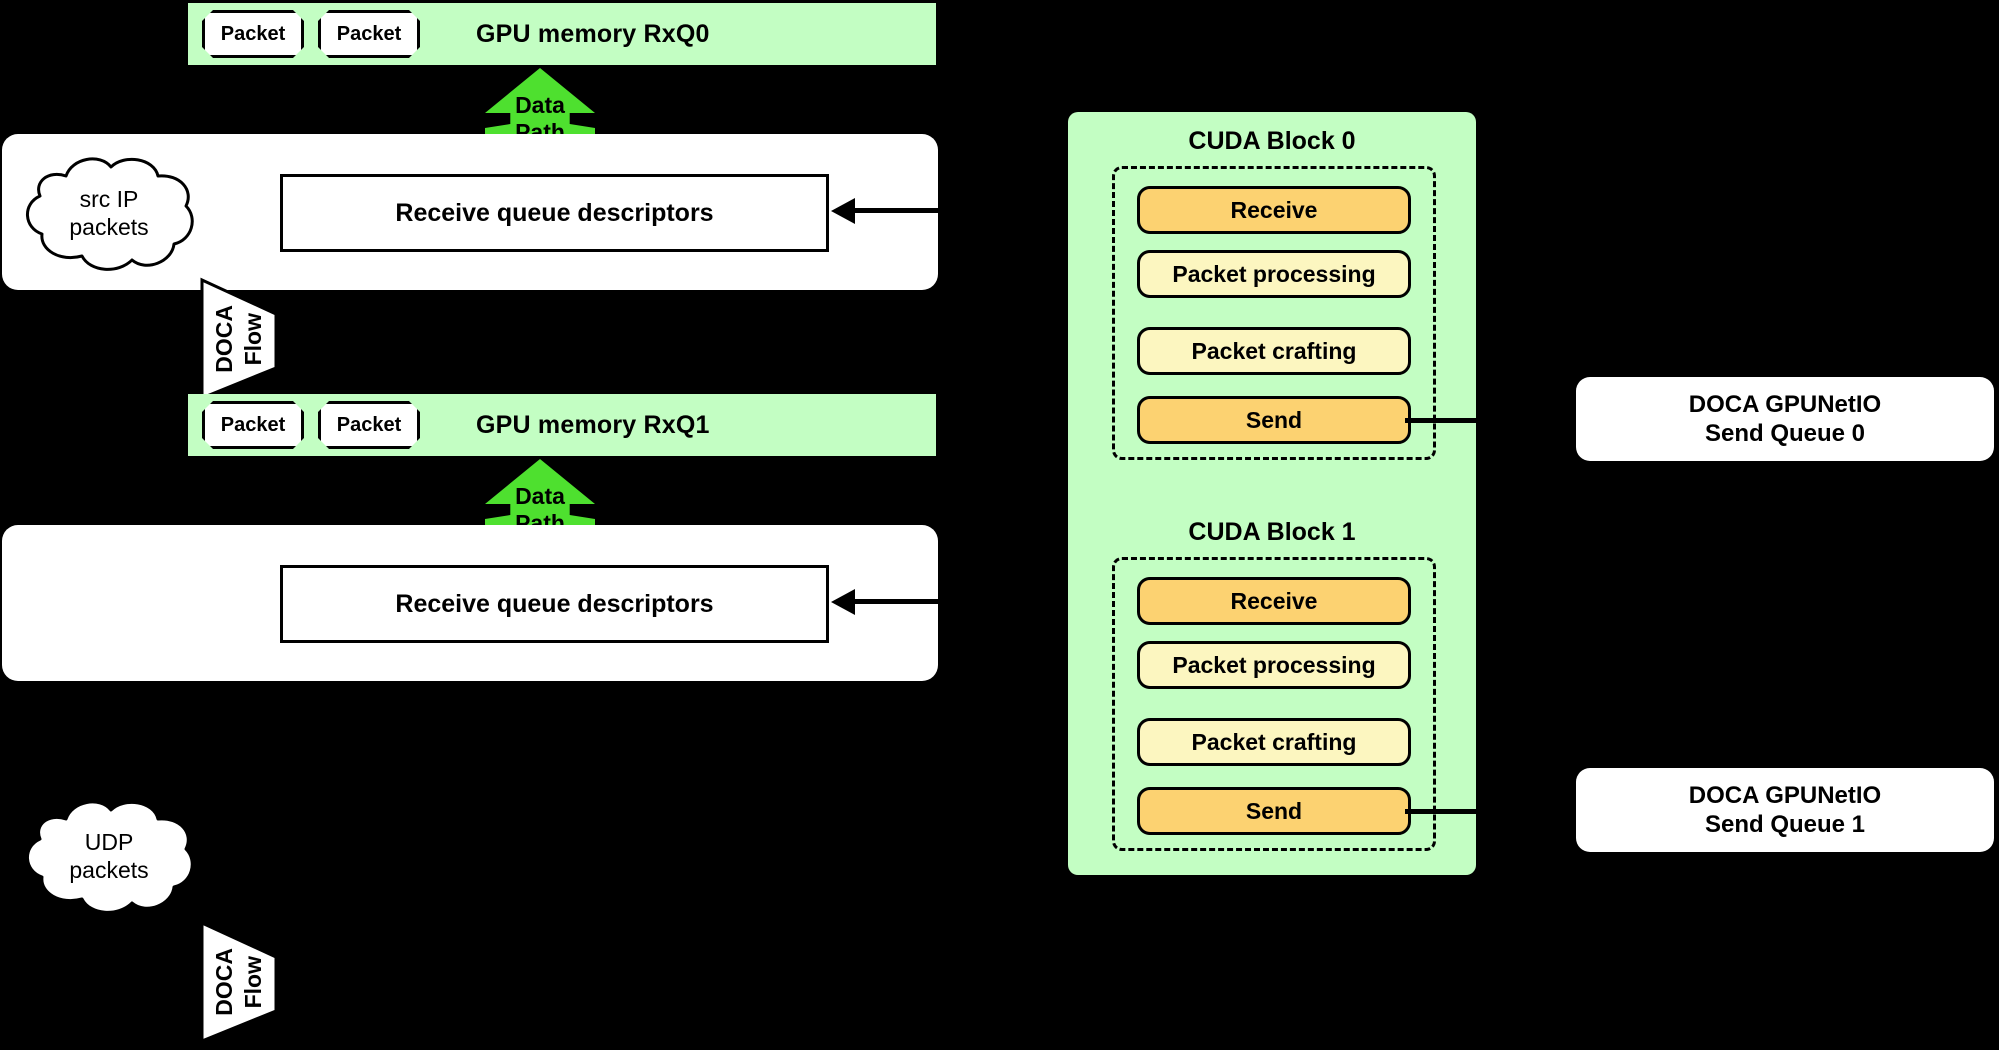 This screenshot has height=1050, width=1999. I want to click on source-cloud: src IP packets, so click(109, 213).